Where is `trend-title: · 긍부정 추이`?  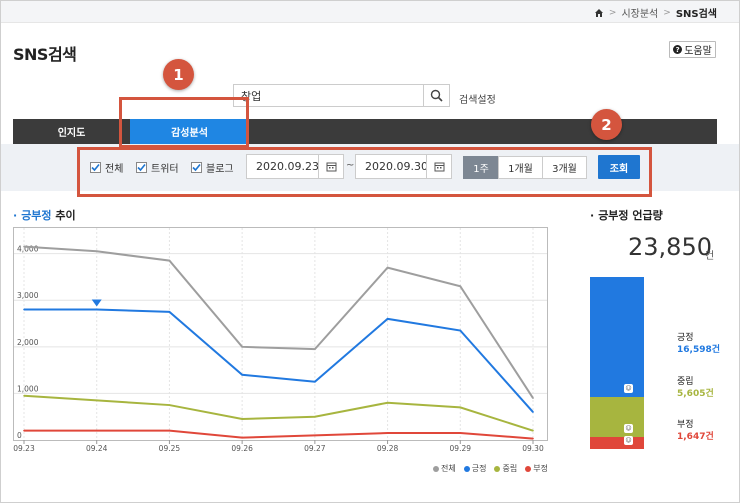 trend-title: · 긍부정 추이 is located at coordinates (44, 215).